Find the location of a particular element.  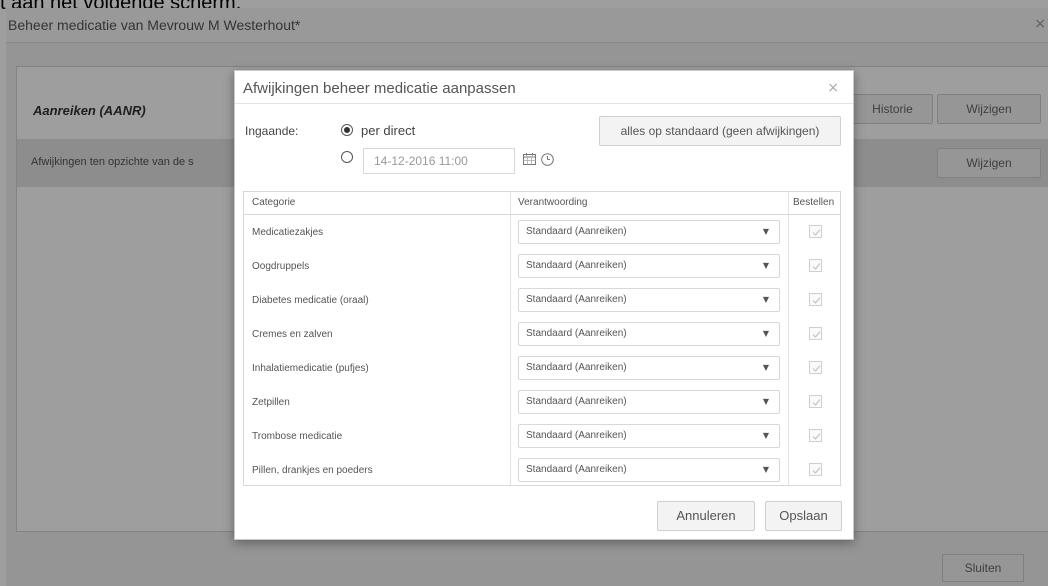

date-radio is located at coordinates (347, 157).